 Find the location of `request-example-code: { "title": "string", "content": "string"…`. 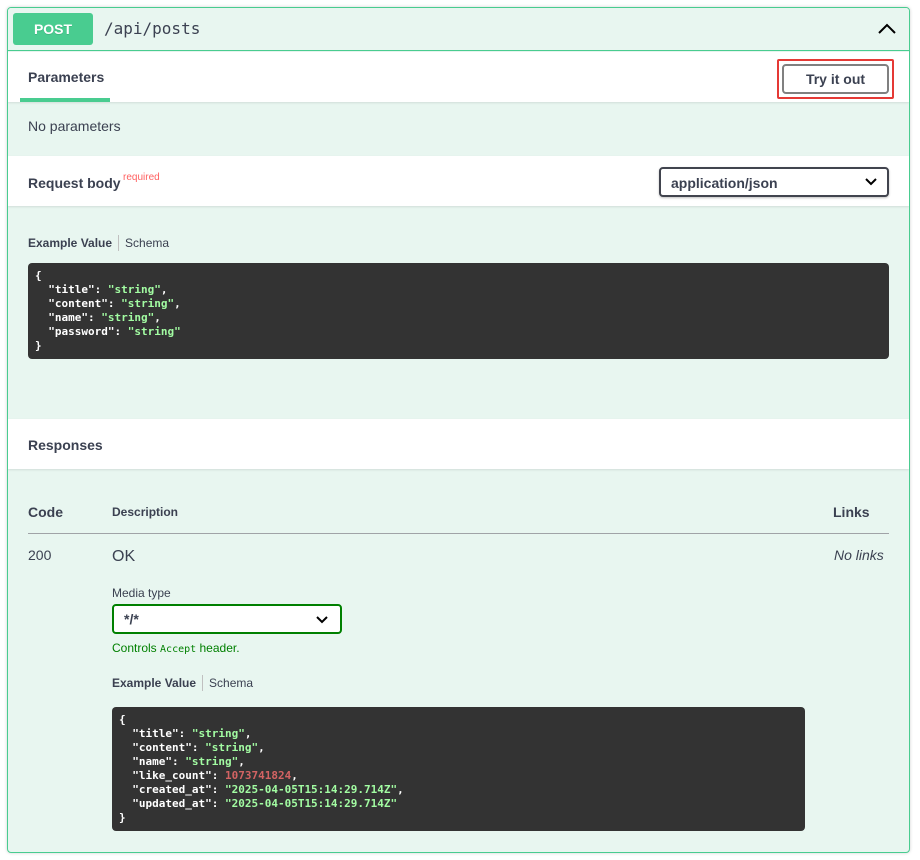

request-example-code: { "title": "string", "content": "string"… is located at coordinates (458, 311).